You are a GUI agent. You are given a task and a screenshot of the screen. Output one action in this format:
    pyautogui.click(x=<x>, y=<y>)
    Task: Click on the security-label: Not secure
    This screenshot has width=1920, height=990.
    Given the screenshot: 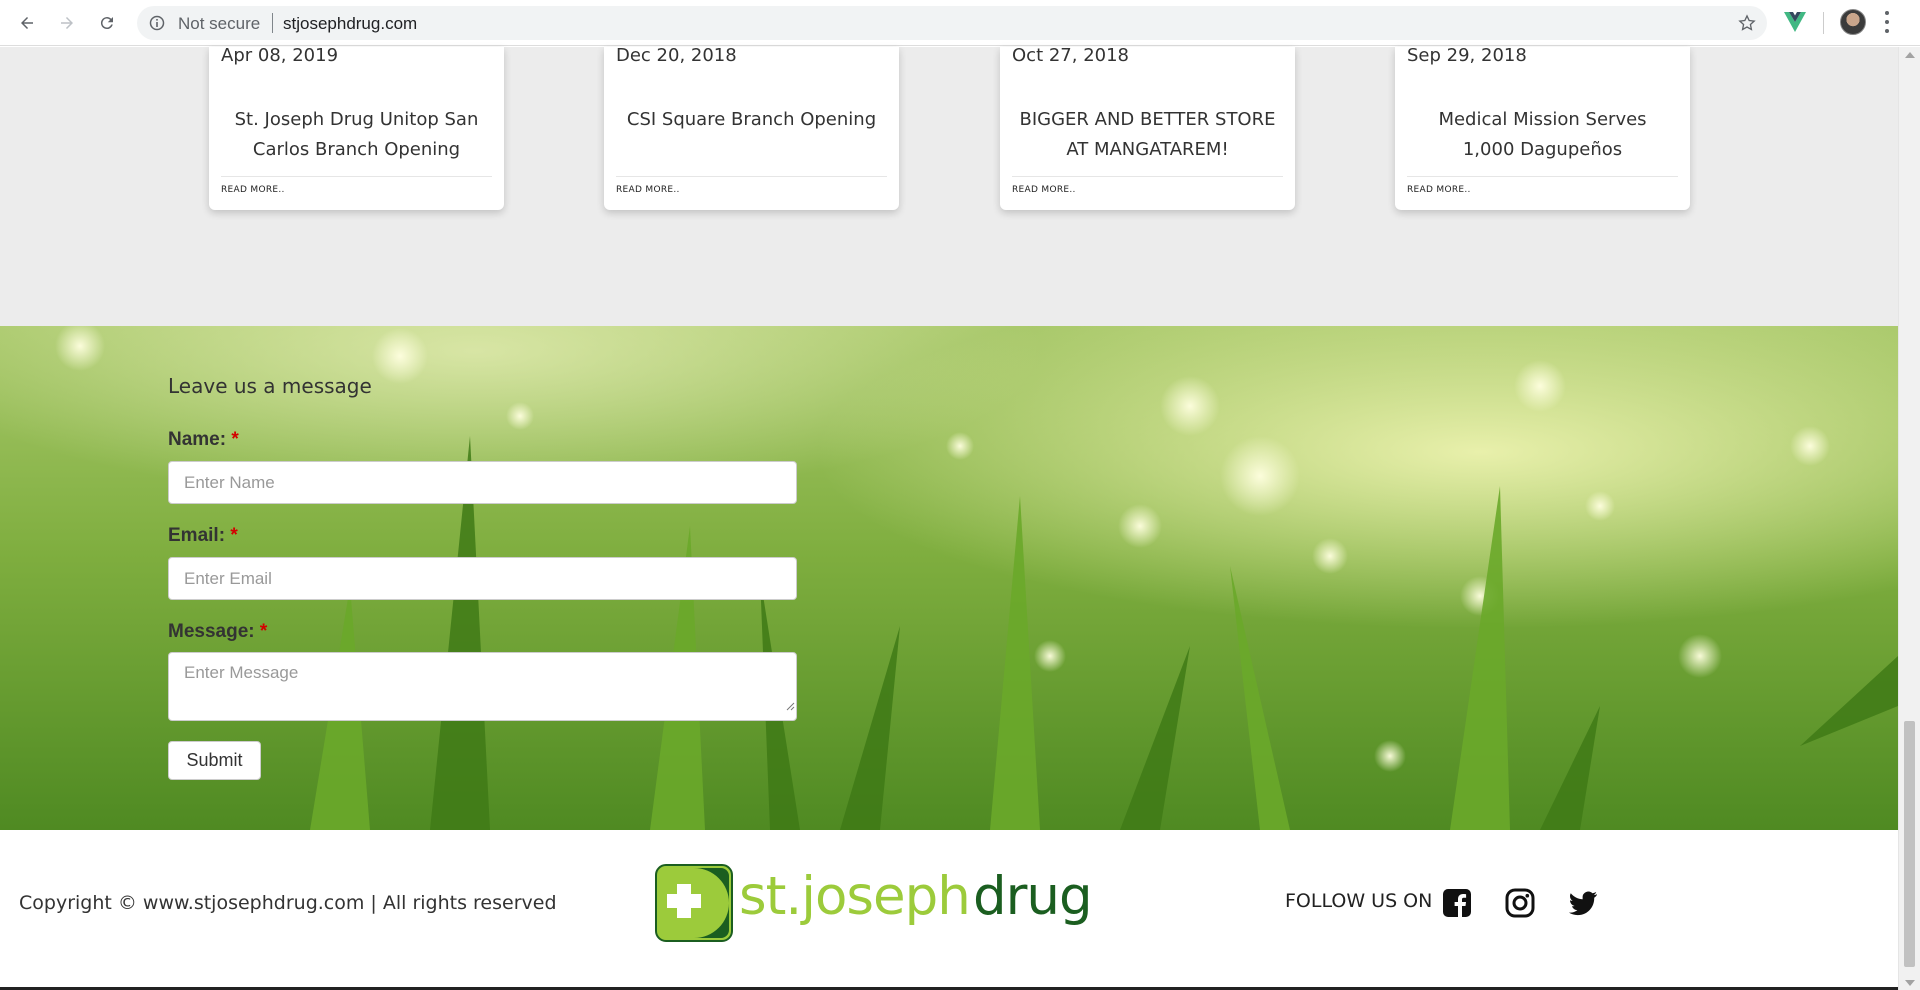 What is the action you would take?
    pyautogui.click(x=219, y=23)
    